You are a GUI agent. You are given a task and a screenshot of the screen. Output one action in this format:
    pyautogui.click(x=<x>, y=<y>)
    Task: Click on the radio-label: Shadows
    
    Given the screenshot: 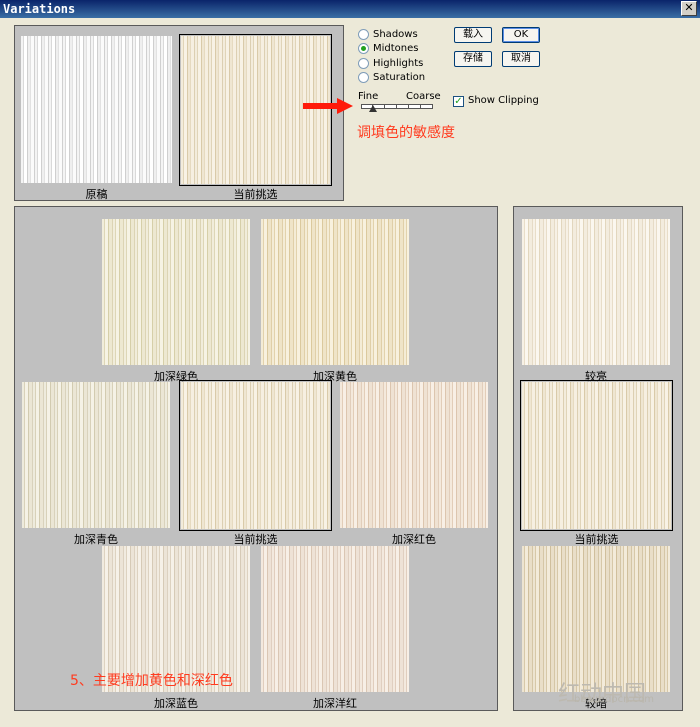 What is the action you would take?
    pyautogui.click(x=395, y=34)
    